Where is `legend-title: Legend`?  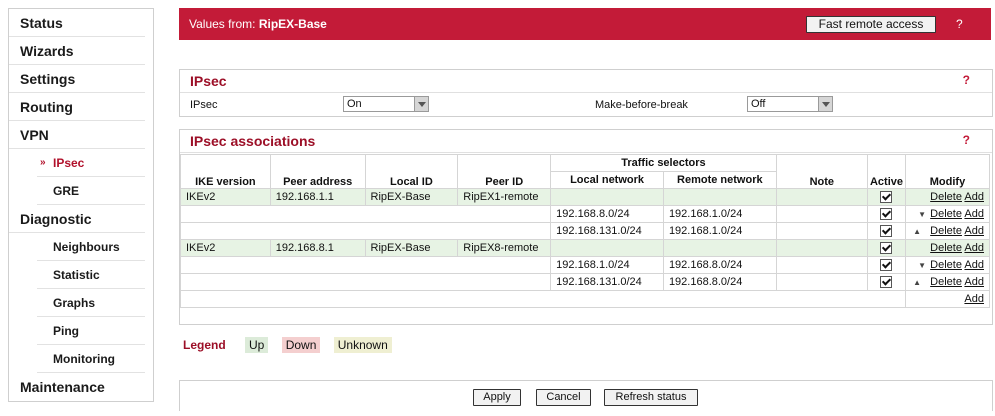 legend-title: Legend is located at coordinates (204, 345).